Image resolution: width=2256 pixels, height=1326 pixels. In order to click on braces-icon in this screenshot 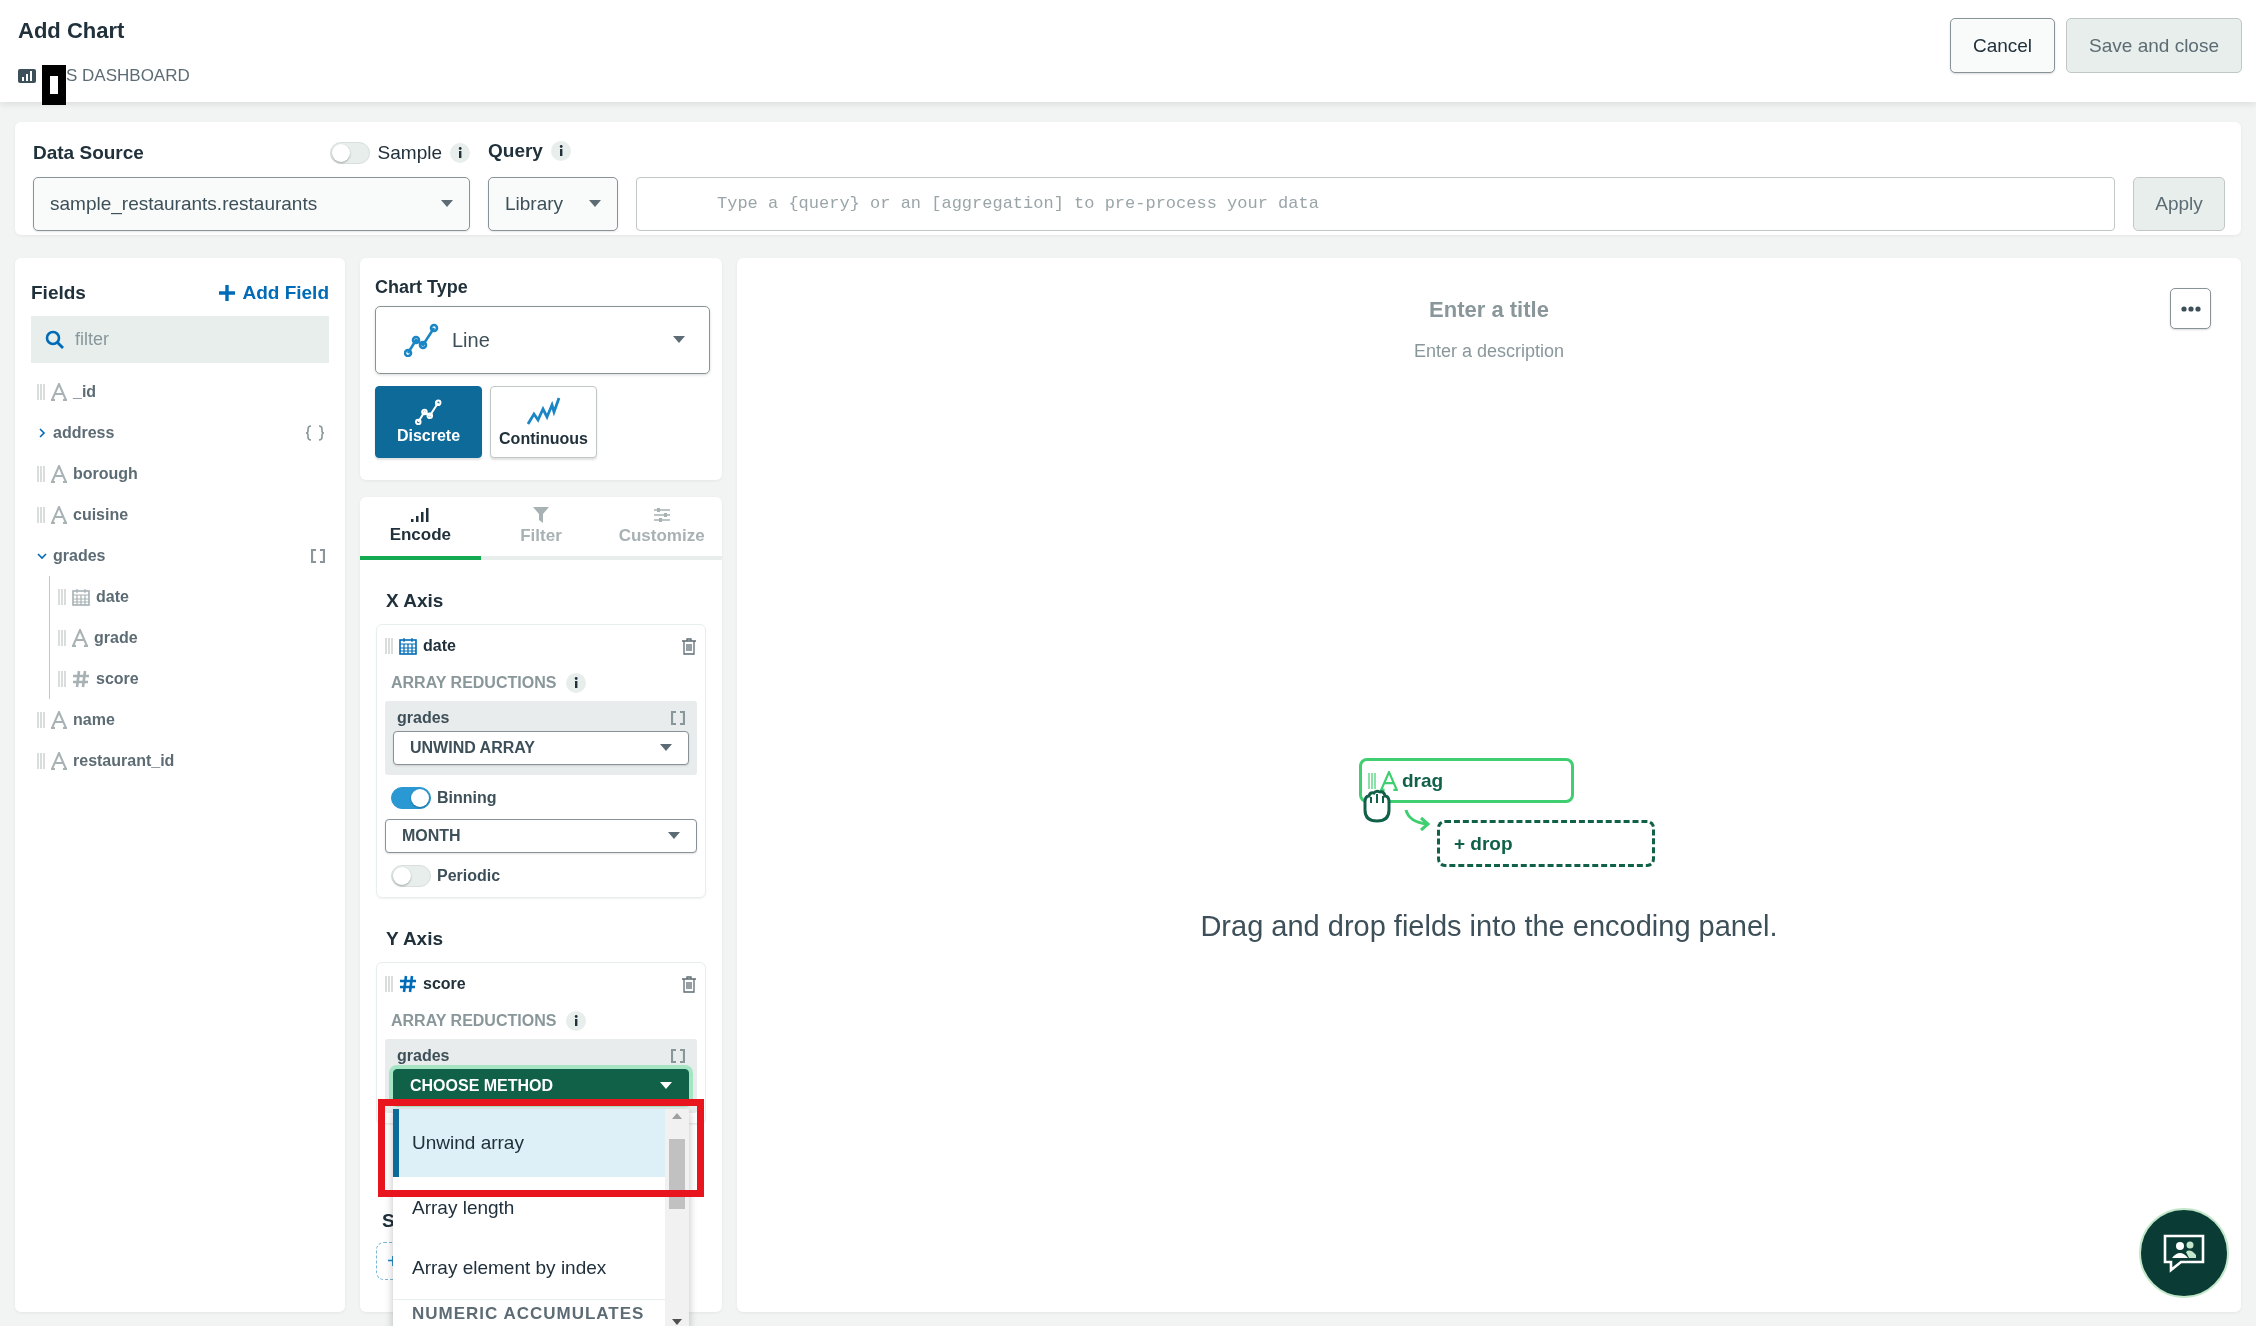, I will do `click(315, 432)`.